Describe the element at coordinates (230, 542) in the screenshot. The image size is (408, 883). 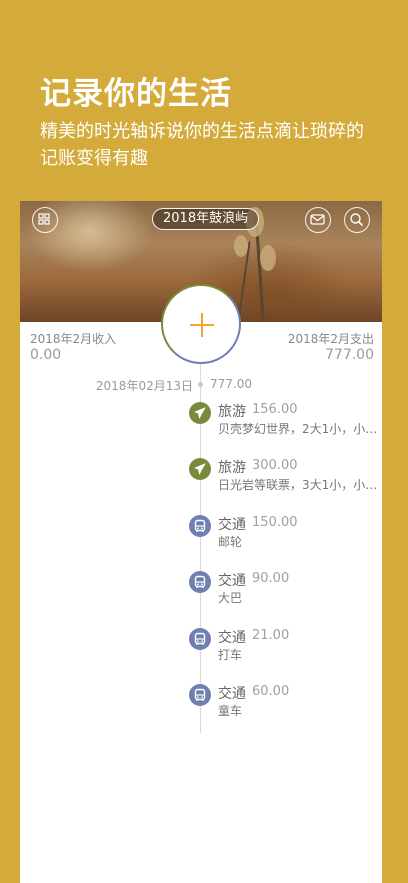
I see `entry-note: 邮轮` at that location.